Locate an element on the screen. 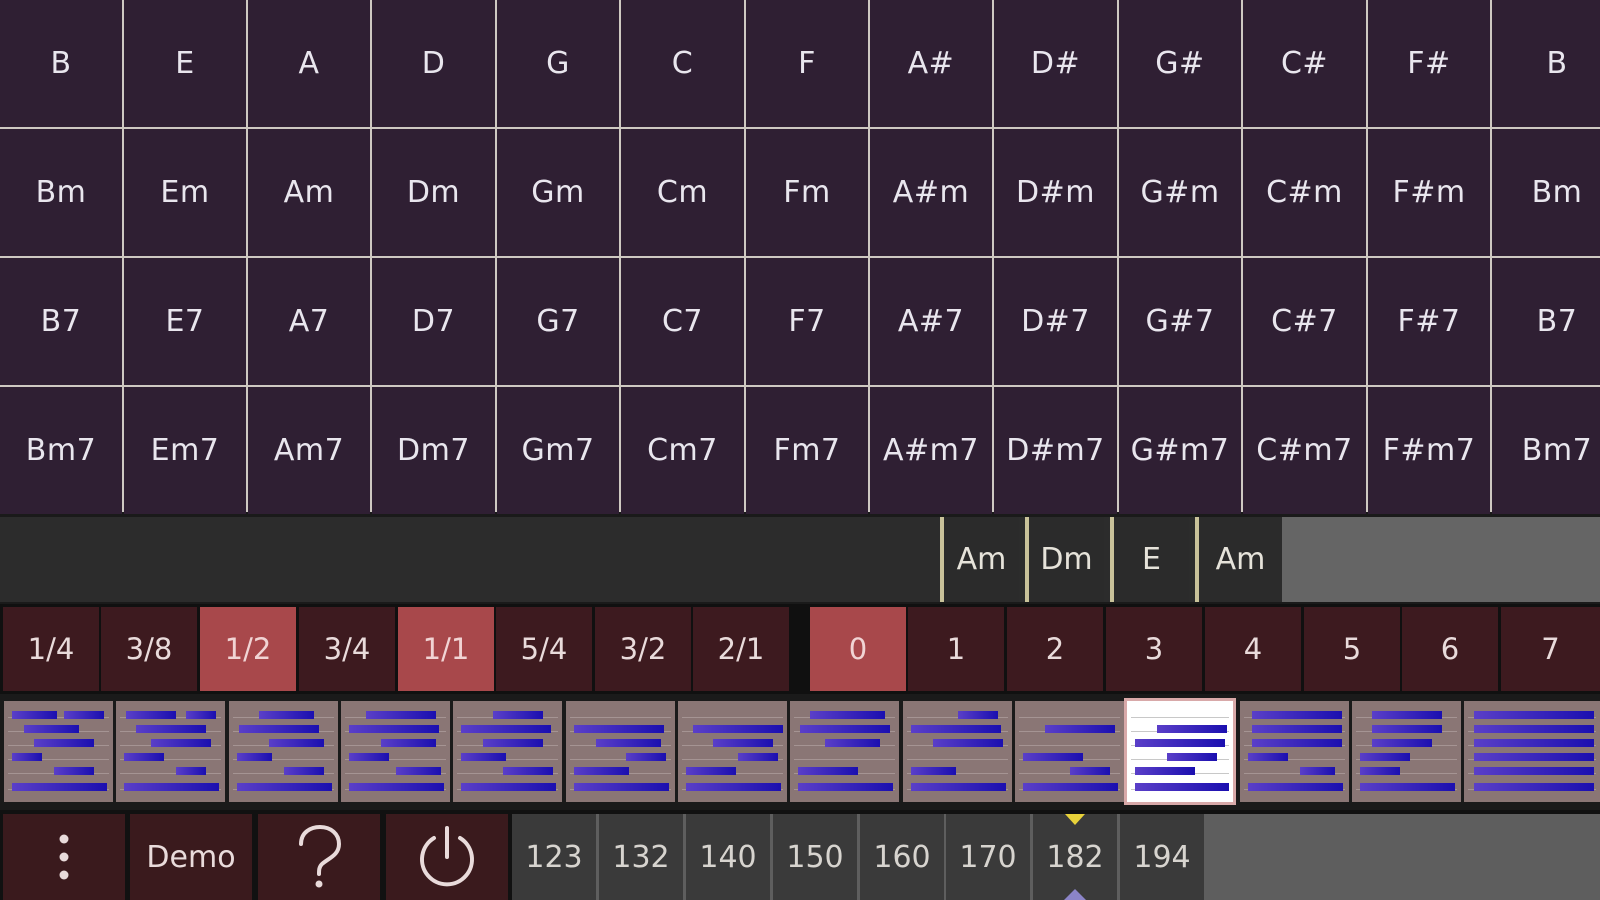  chord-button: D#m is located at coordinates (1055, 192).